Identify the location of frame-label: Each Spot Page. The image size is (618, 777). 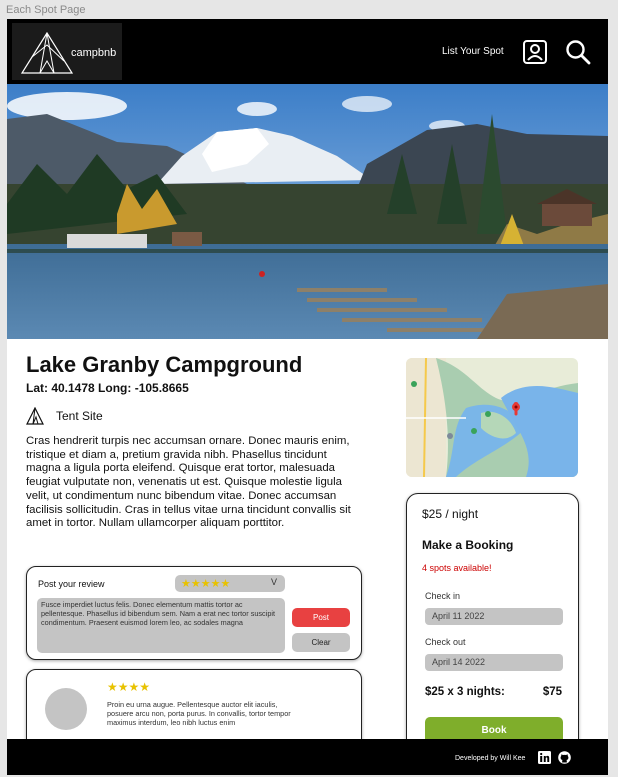
(46, 10).